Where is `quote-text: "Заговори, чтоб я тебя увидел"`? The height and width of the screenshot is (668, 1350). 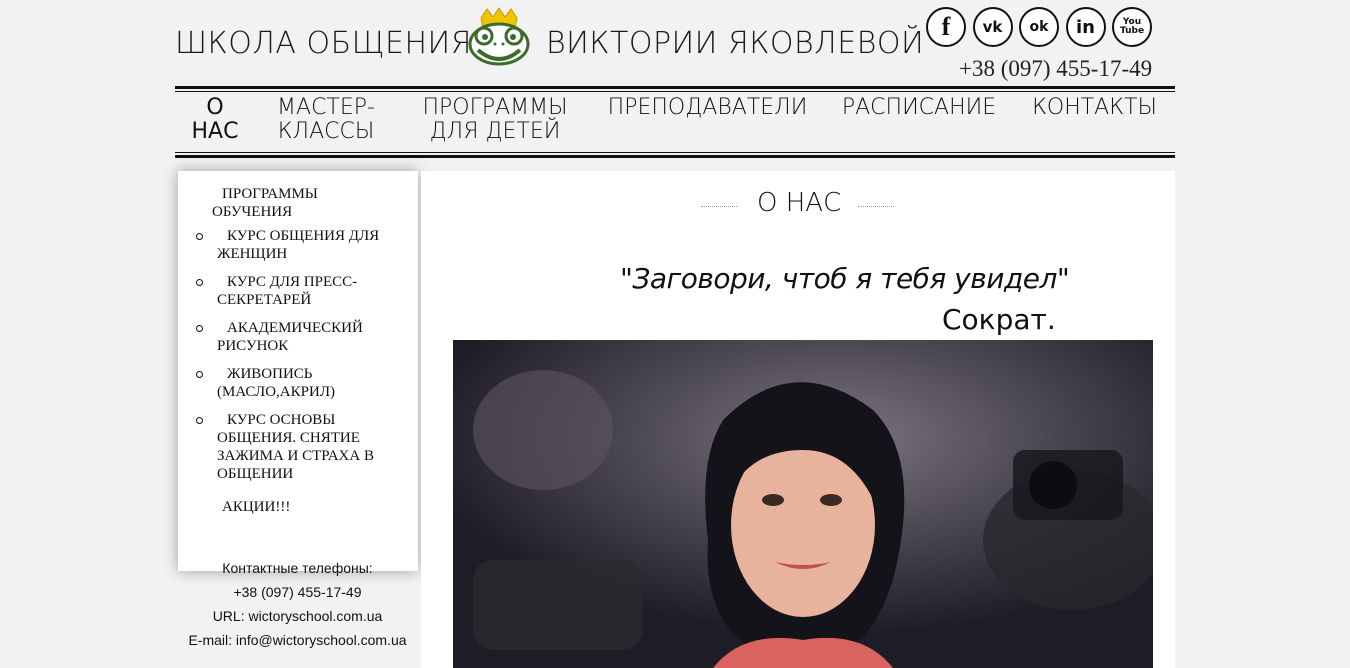
quote-text: "Заговори, чтоб я тебя увидел" is located at coordinates (845, 278).